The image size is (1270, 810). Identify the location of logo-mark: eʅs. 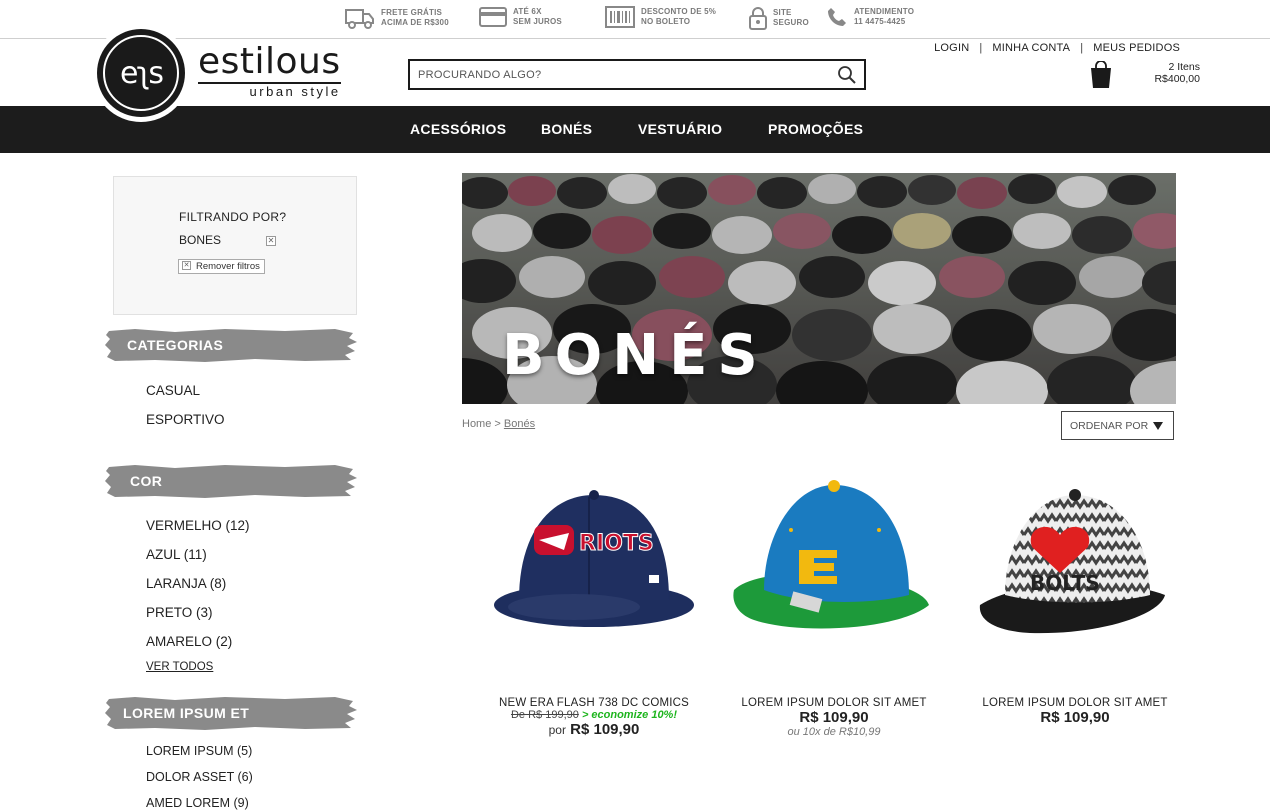
(141, 73).